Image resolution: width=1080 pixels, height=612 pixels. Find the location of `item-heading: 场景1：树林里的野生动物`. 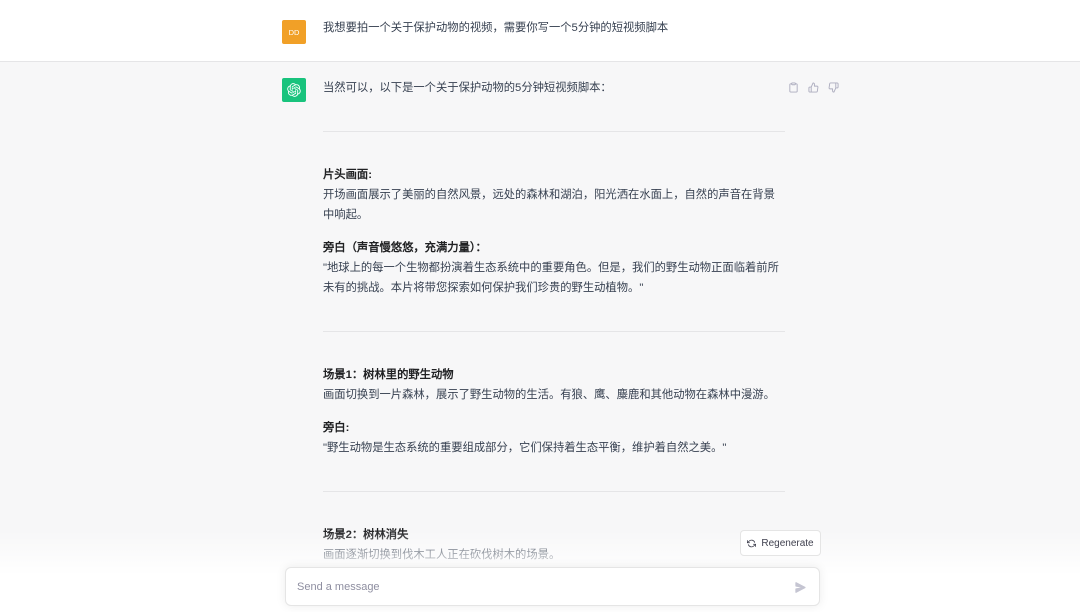

item-heading: 场景1：树林里的野生动物 is located at coordinates (388, 375).